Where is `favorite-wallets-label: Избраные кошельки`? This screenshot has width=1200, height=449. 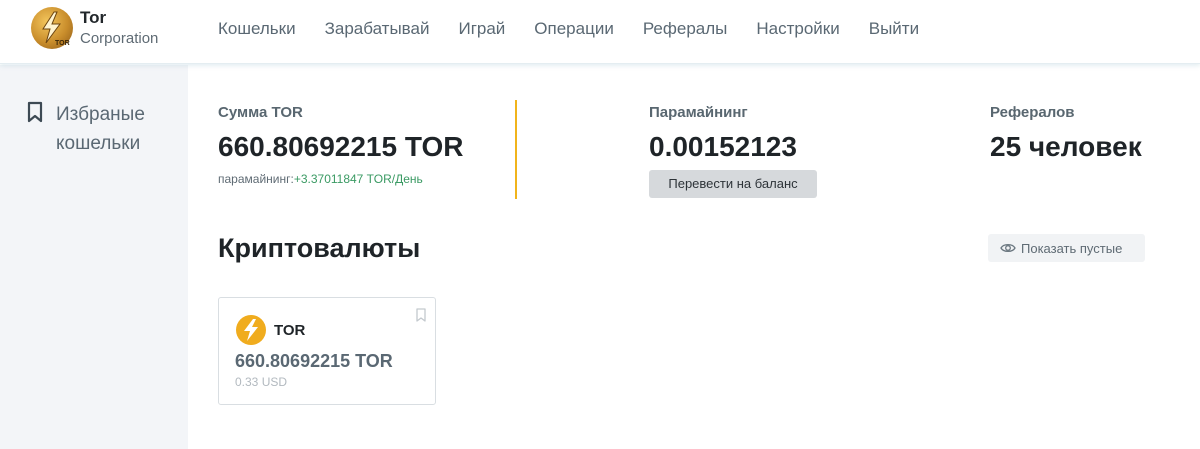 favorite-wallets-label: Избраные кошельки is located at coordinates (100, 129).